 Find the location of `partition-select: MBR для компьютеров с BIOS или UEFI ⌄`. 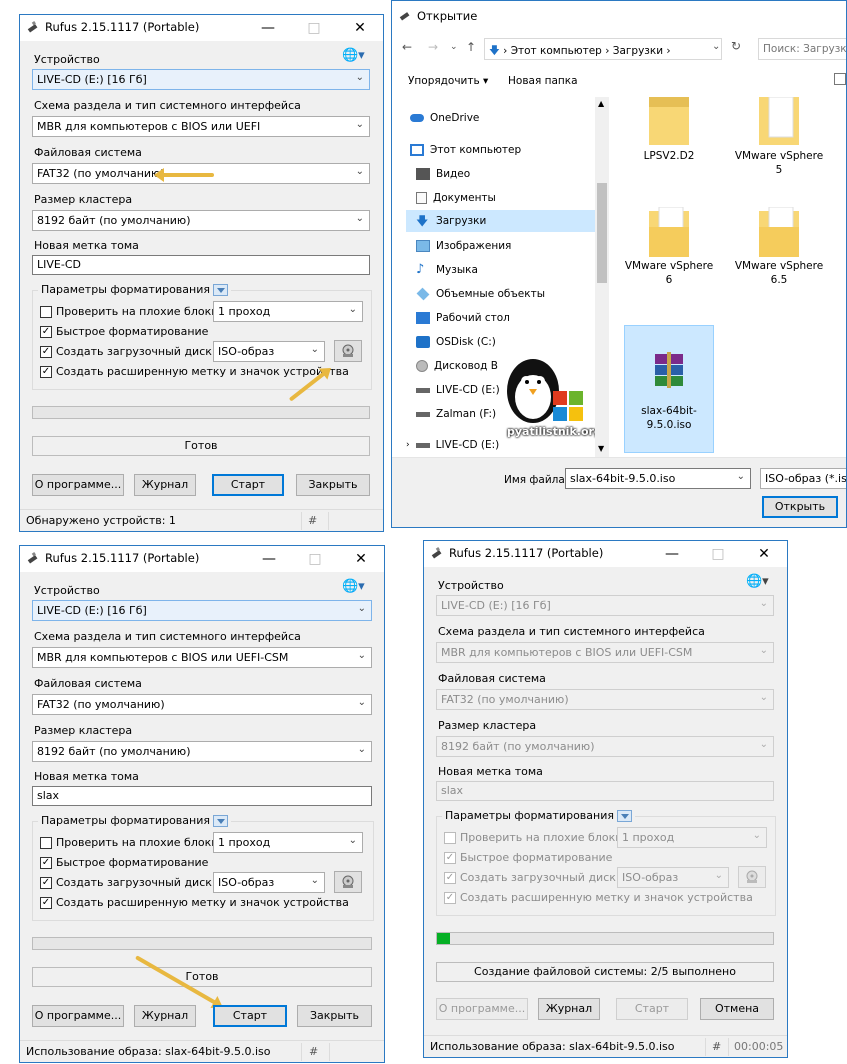

partition-select: MBR для компьютеров с BIOS или UEFI ⌄ is located at coordinates (201, 126).